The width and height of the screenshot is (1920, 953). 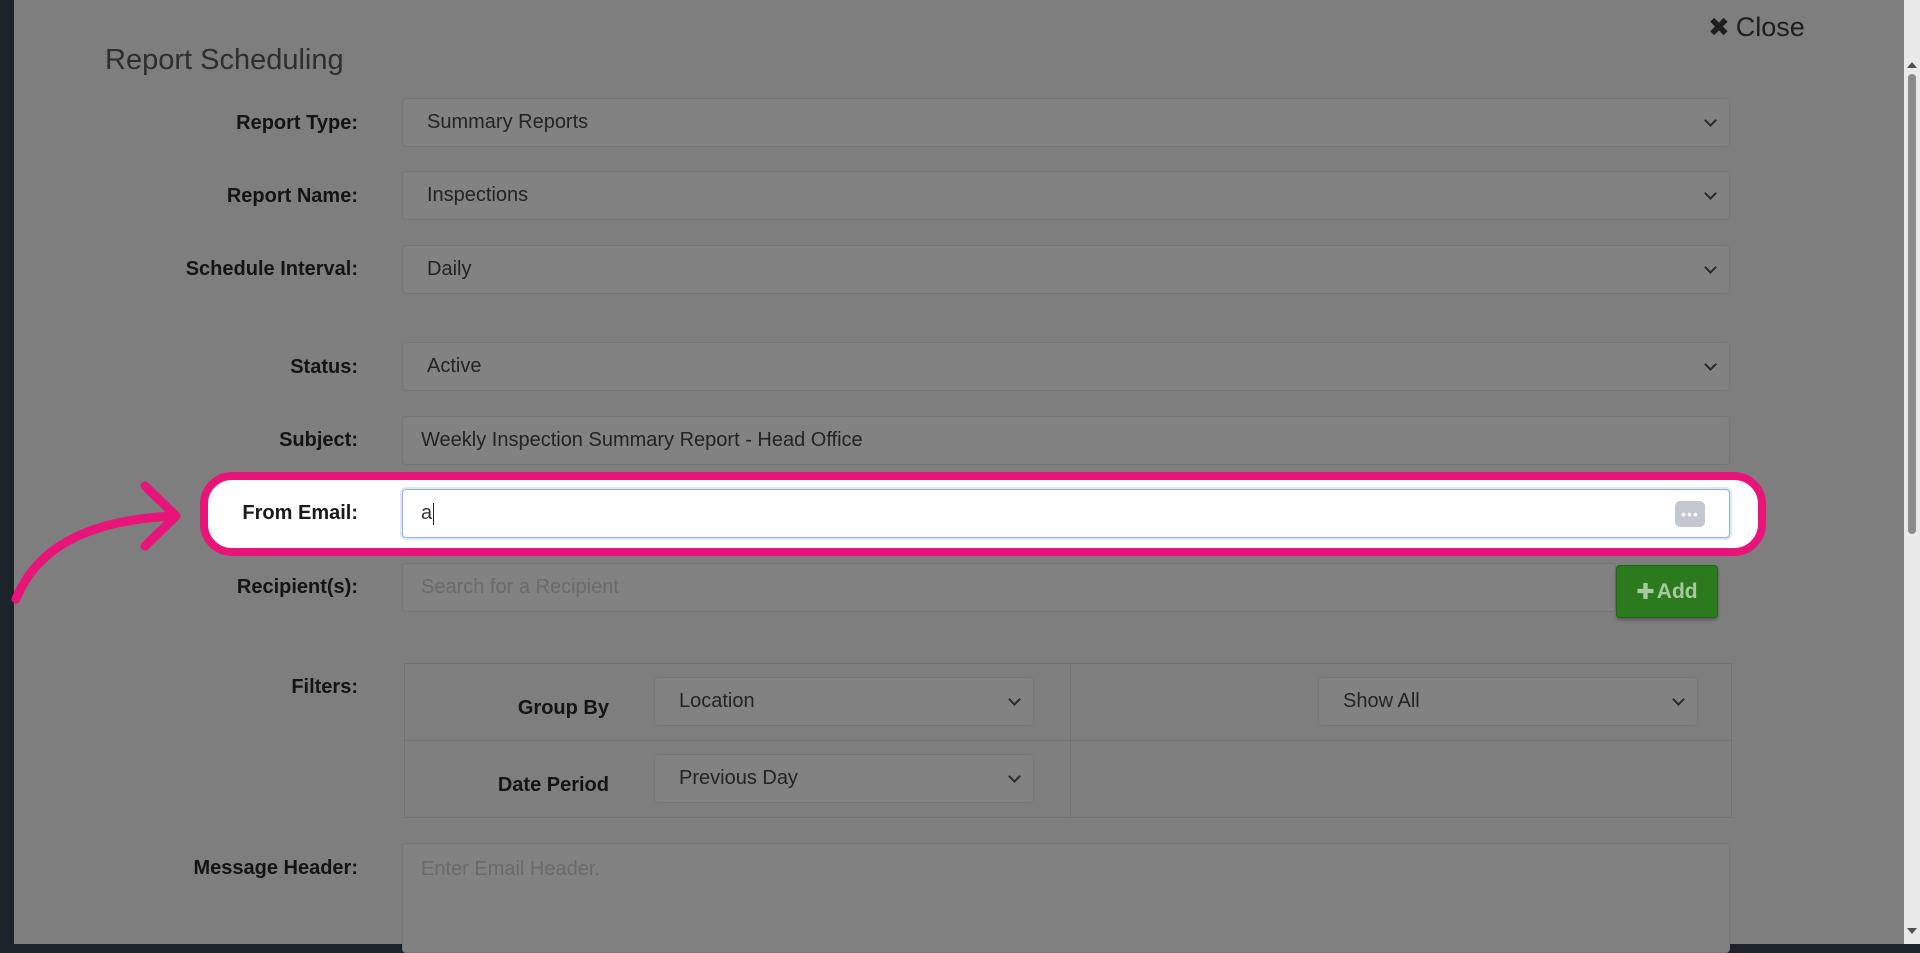 I want to click on group-by-select: Location, so click(x=844, y=701).